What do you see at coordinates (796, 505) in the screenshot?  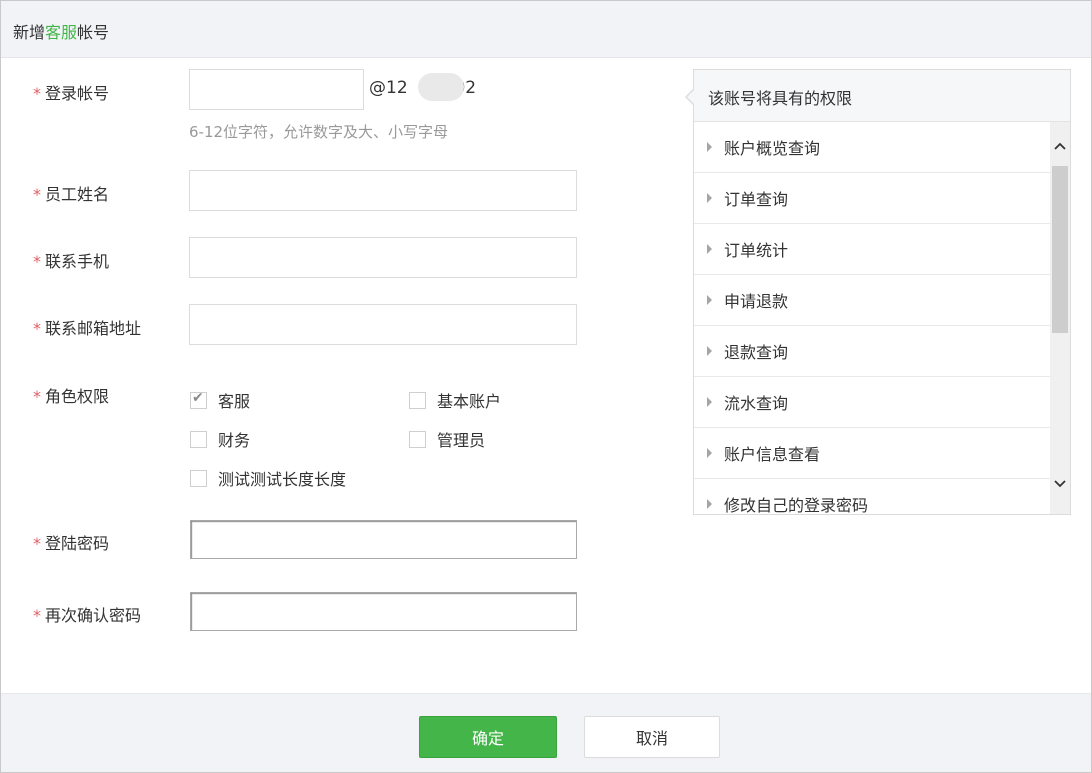 I see `permission-label: 修改自己的登录密码` at bounding box center [796, 505].